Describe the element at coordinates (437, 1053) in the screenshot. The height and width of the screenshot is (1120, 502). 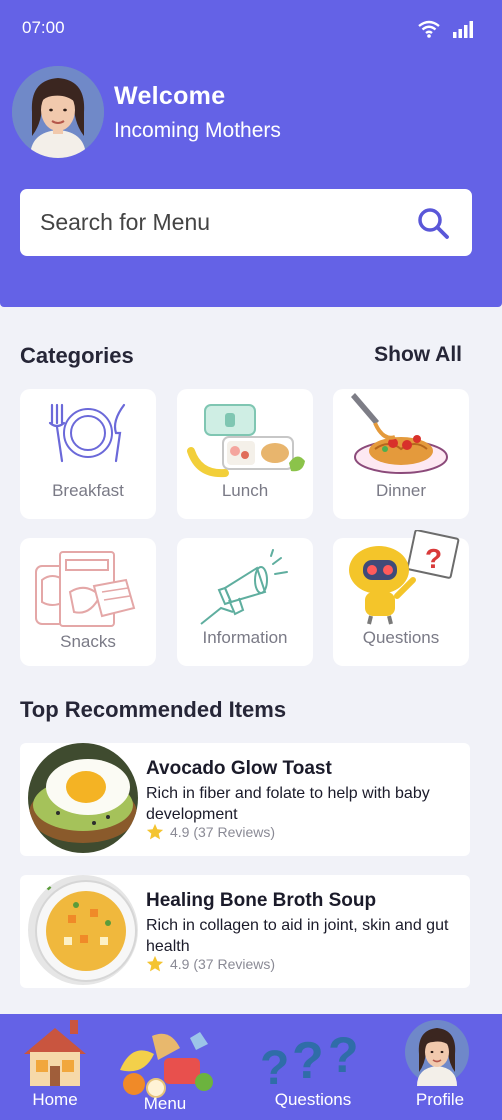
I see `avatar-icon` at that location.